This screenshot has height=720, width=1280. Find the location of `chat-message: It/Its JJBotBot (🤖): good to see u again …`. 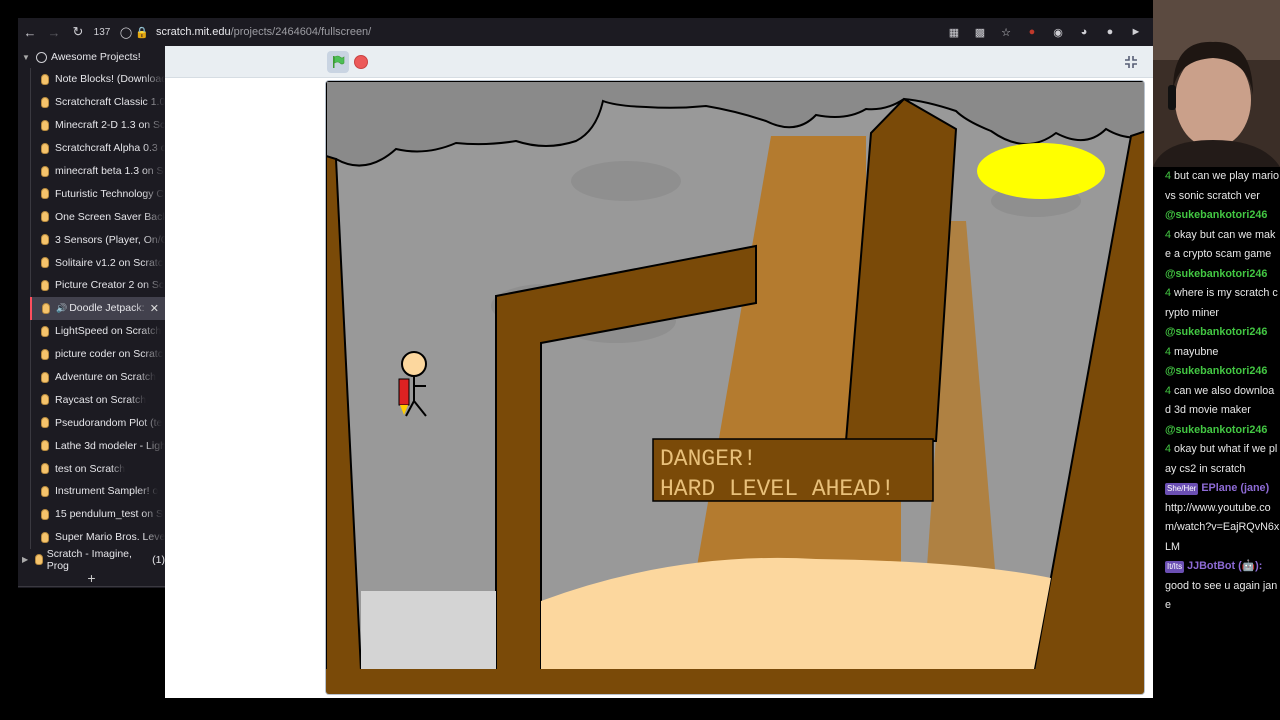

chat-message: It/Its JJBotBot (🤖): good to see u again … is located at coordinates (1222, 586).